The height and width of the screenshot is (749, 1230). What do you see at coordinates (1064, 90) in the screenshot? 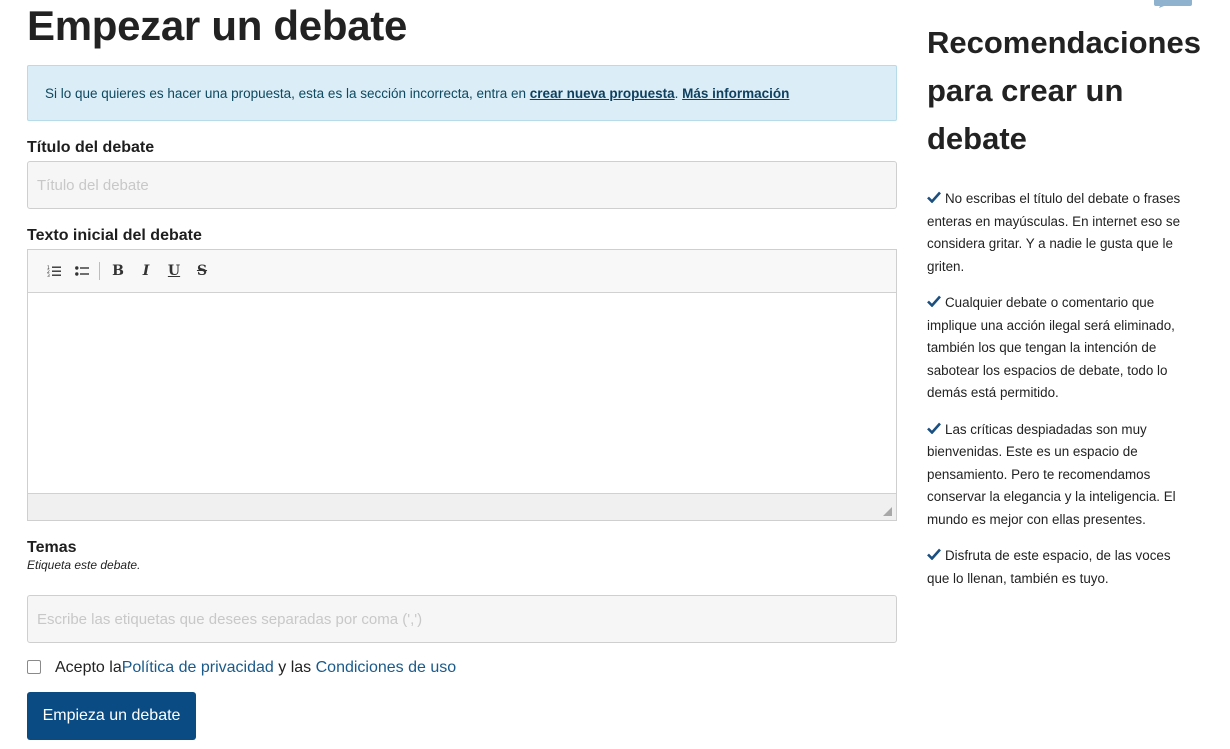
I see `sidebar-title: Recomendaciones para crear un debate` at bounding box center [1064, 90].